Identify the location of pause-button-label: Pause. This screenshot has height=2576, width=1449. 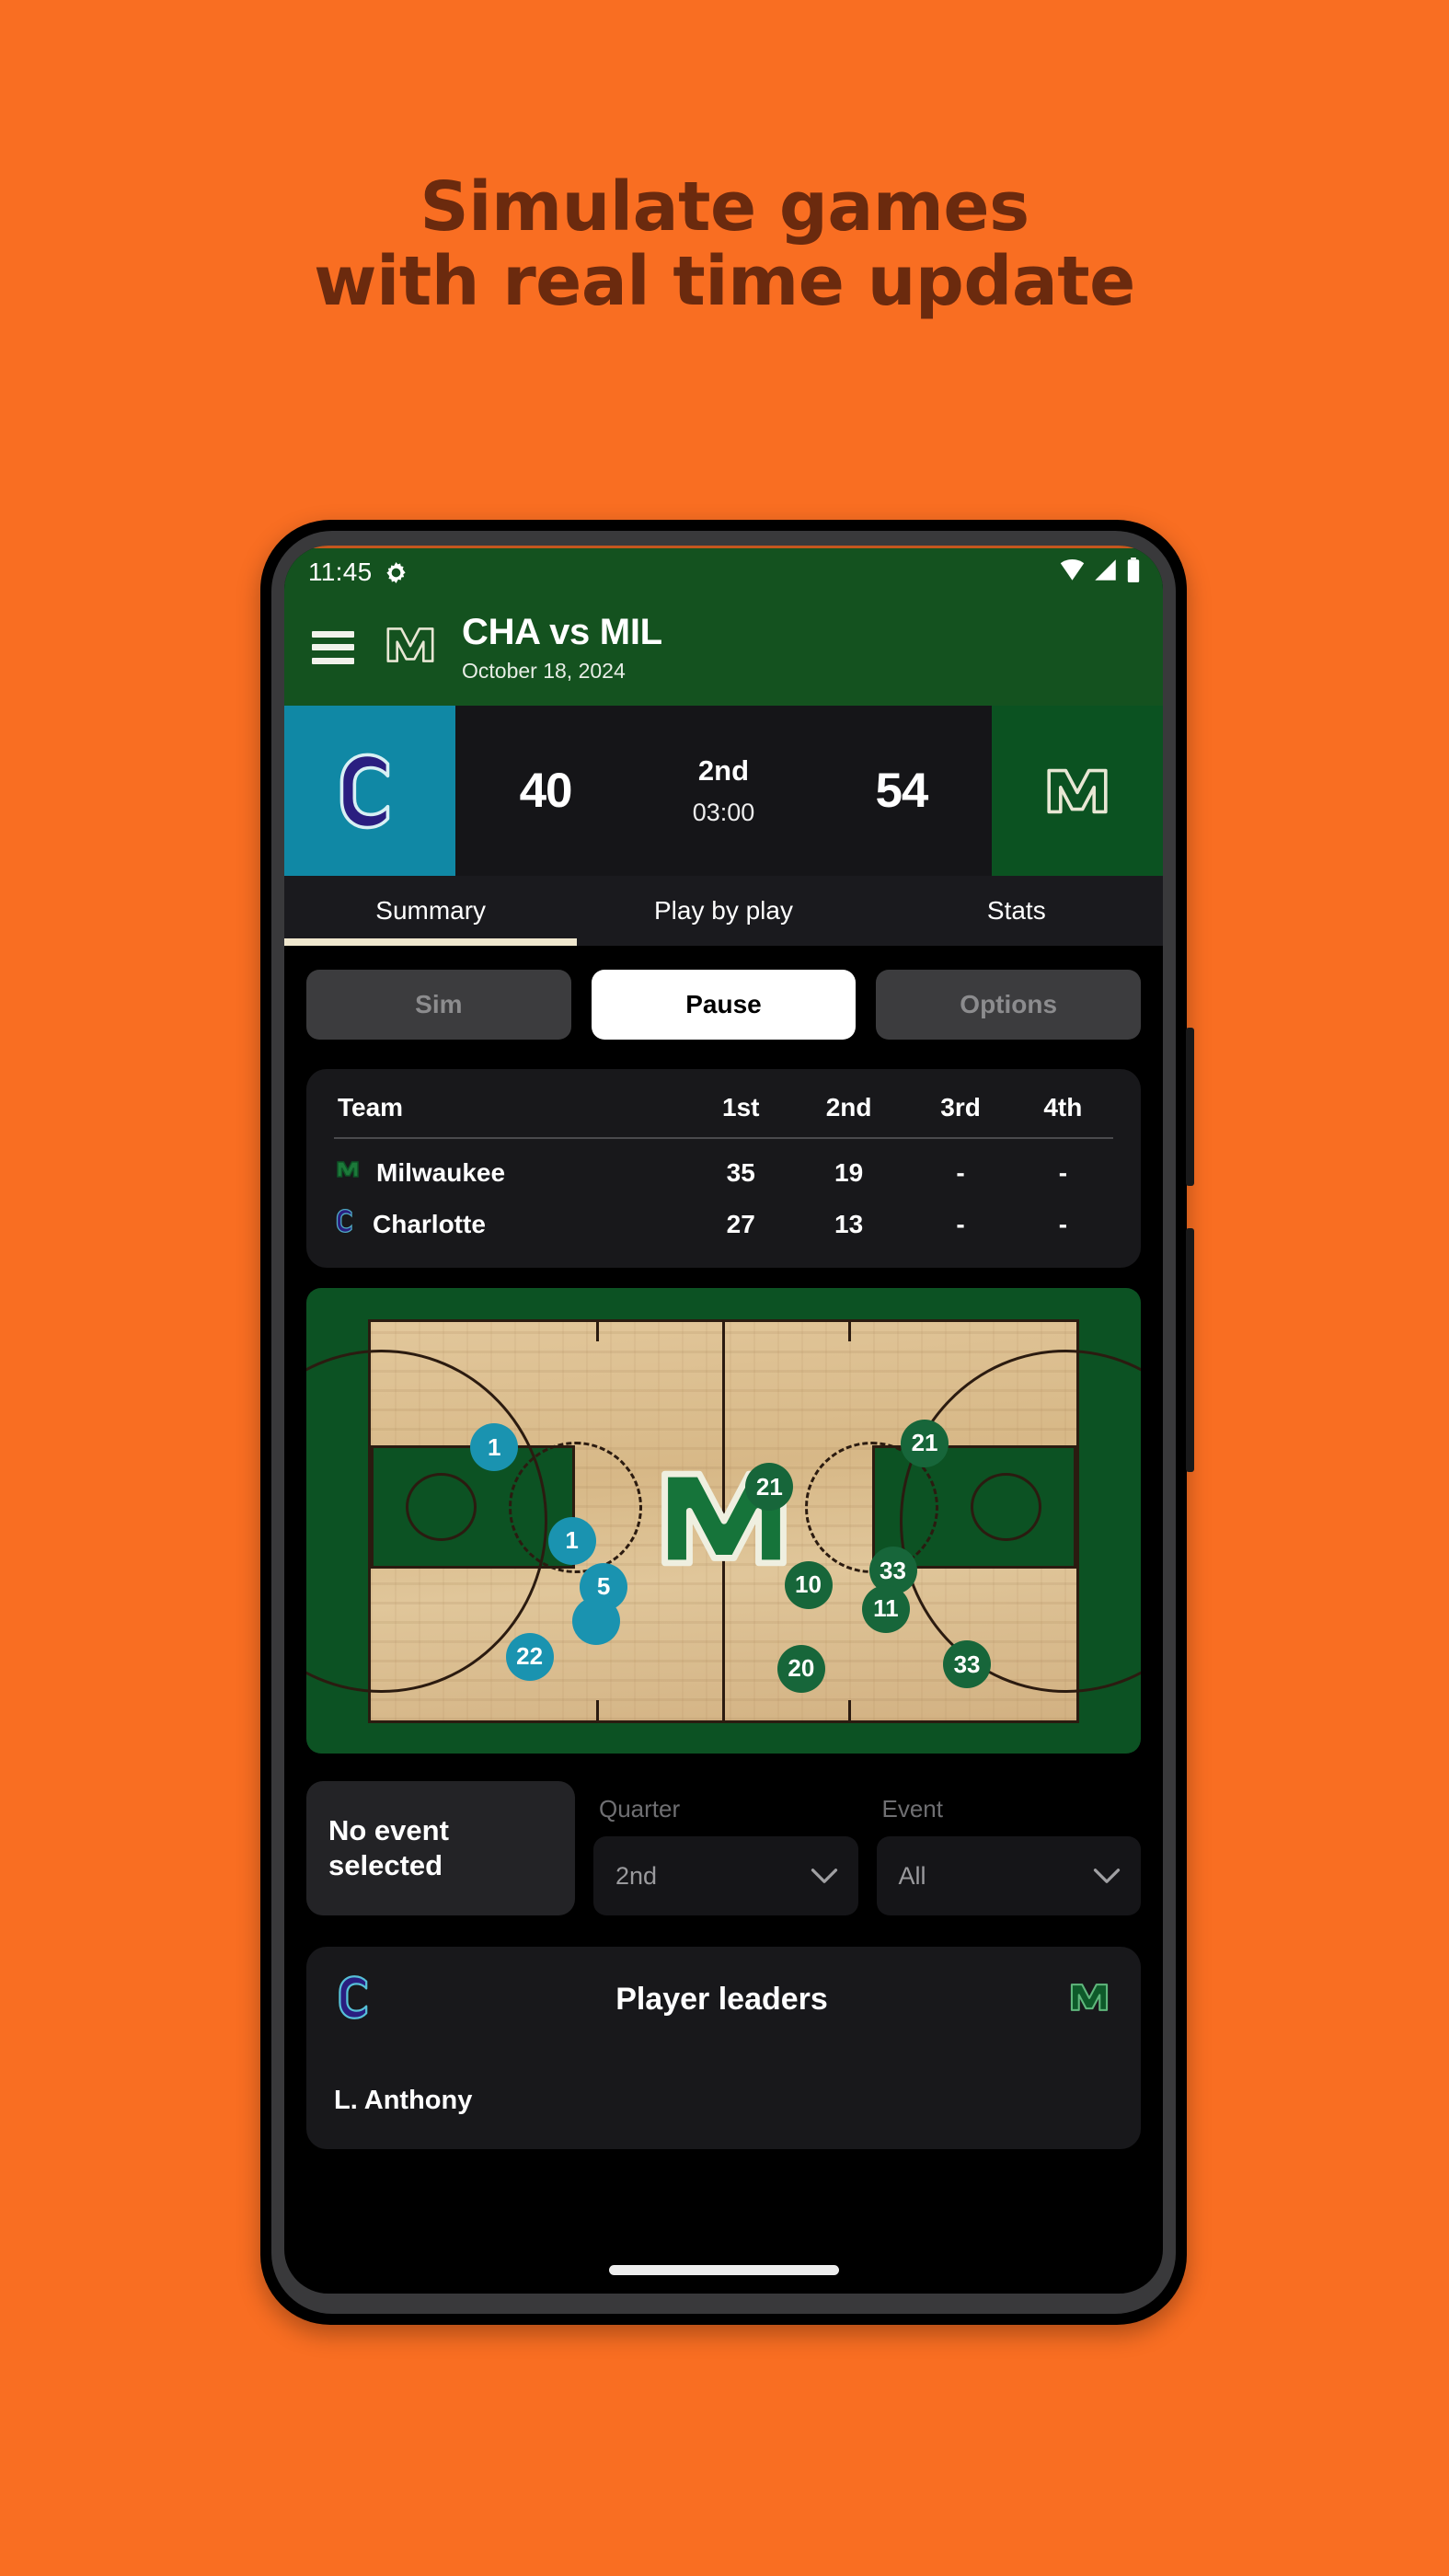
(723, 1004).